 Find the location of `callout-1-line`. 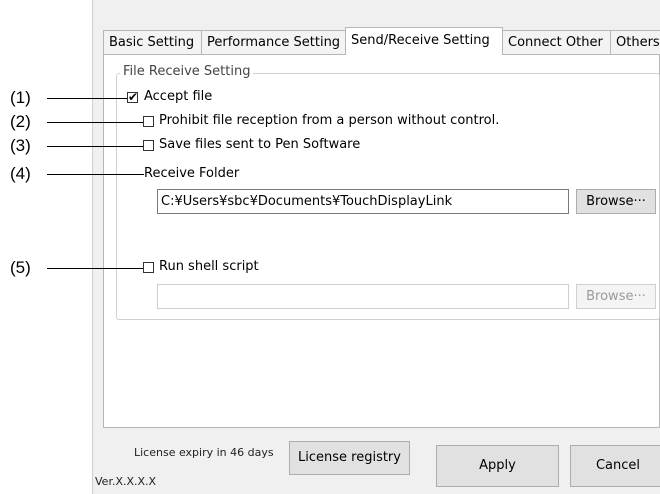

callout-1-line is located at coordinates (87, 98).